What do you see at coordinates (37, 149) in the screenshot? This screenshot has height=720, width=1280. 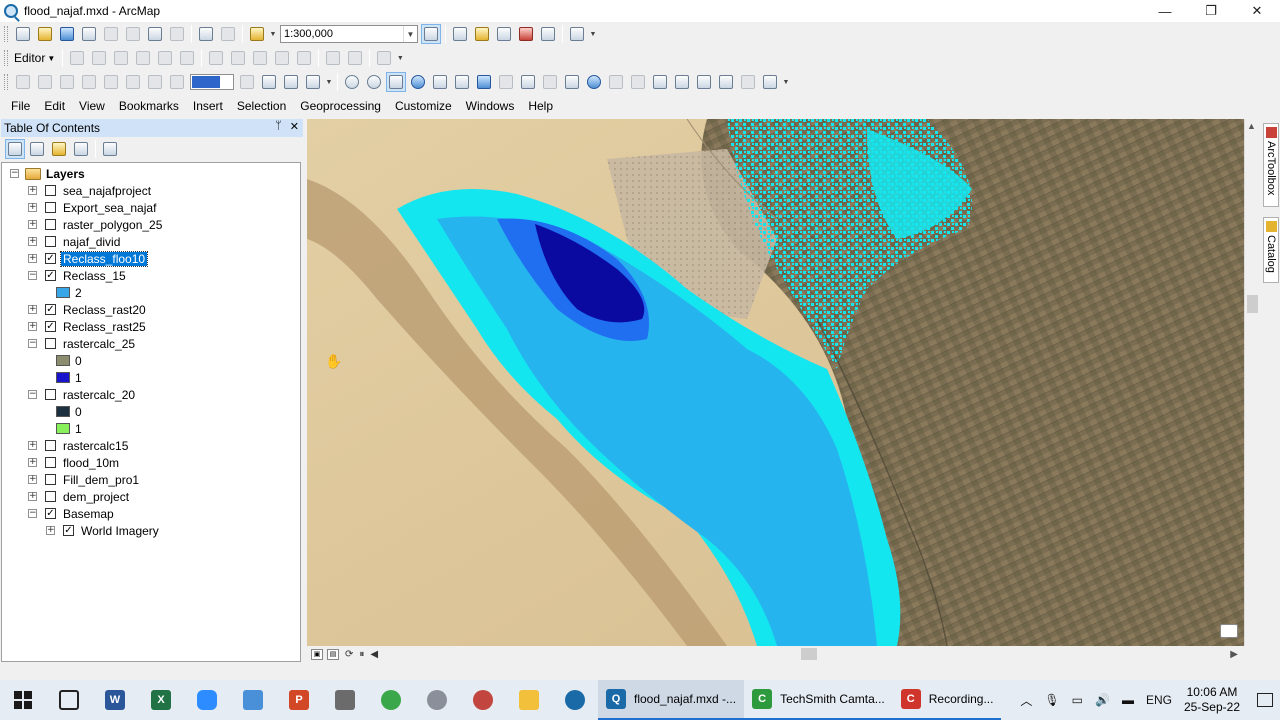 I see `list-by-source-icon` at bounding box center [37, 149].